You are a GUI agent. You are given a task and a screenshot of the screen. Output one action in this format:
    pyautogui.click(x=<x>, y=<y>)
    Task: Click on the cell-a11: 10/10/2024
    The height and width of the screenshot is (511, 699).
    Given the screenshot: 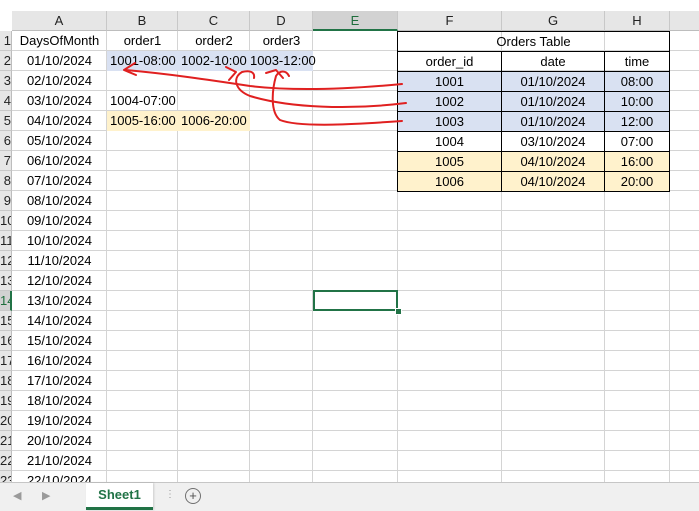 What is the action you would take?
    pyautogui.click(x=59, y=241)
    